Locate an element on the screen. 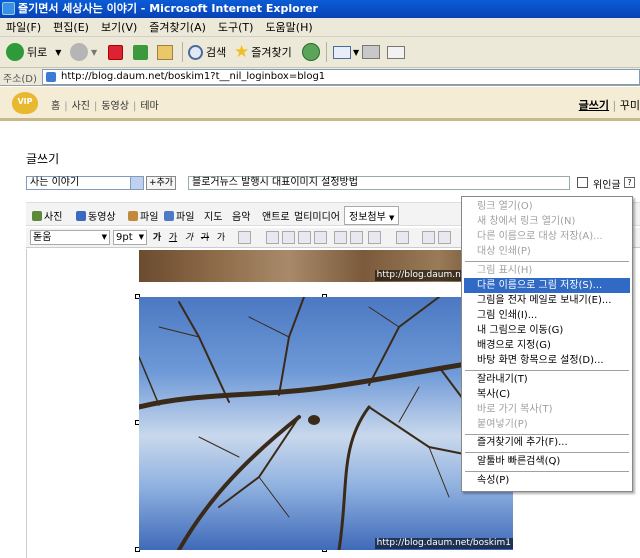 Image resolution: width=640 pixels, height=558 pixels. home-button is located at coordinates (165, 52).